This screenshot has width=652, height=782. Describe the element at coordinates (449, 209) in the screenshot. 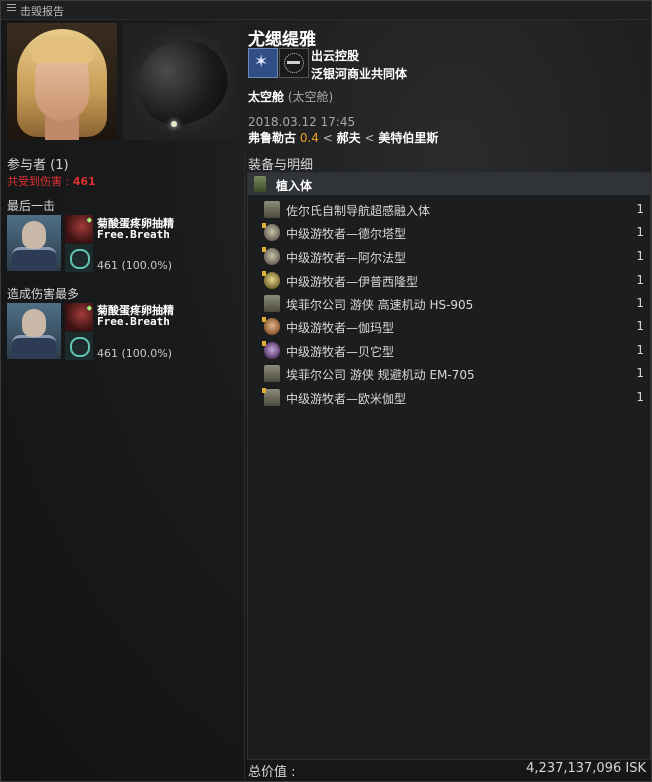

I see `item-row: 佐尔氏自制导航超感融入体 1` at that location.